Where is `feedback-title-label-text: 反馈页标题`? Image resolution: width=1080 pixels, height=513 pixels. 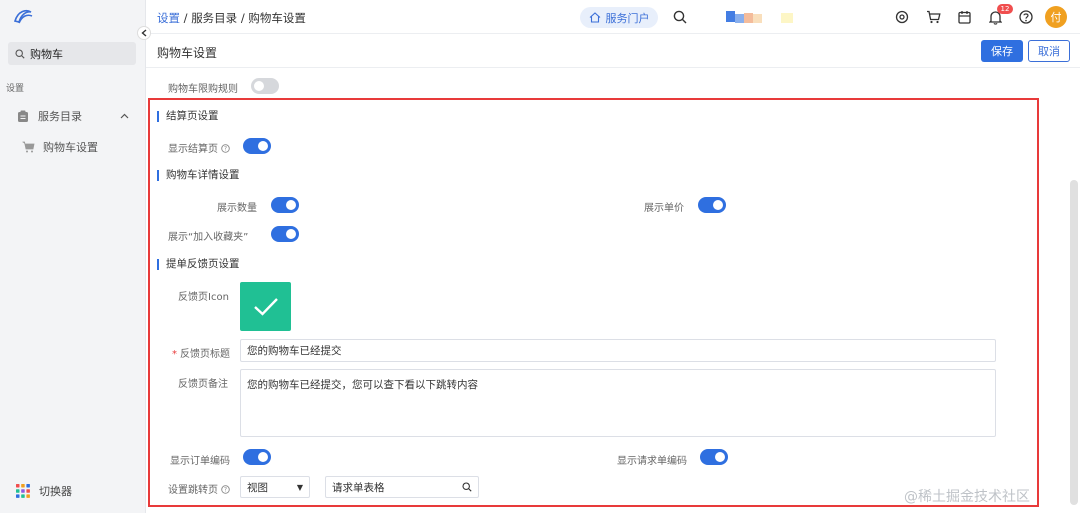
feedback-title-label-text: 反馈页标题 is located at coordinates (205, 354).